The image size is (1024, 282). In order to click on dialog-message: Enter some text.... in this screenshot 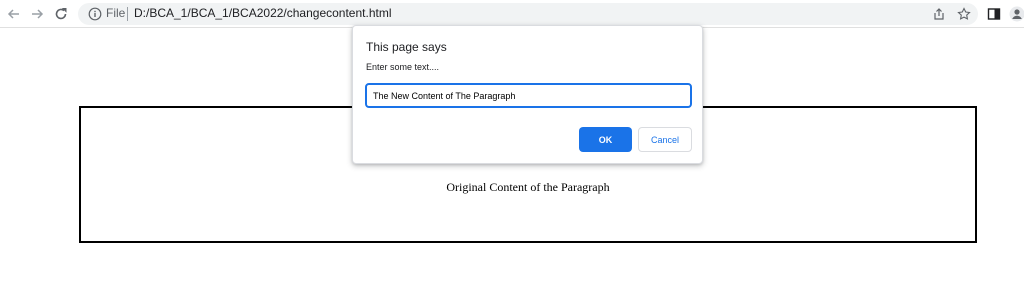, I will do `click(403, 67)`.